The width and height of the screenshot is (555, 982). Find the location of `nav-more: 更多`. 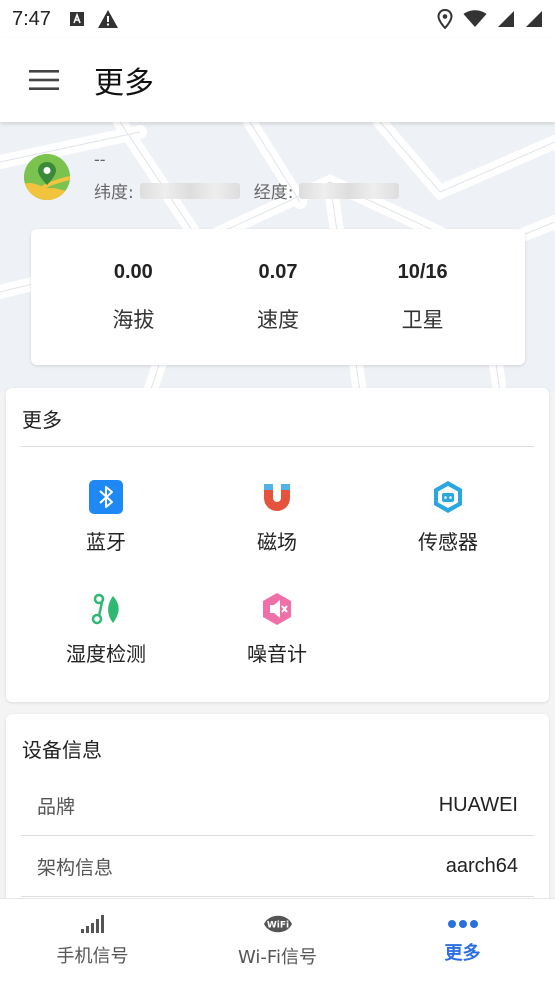

nav-more: 更多 is located at coordinates (462, 940).